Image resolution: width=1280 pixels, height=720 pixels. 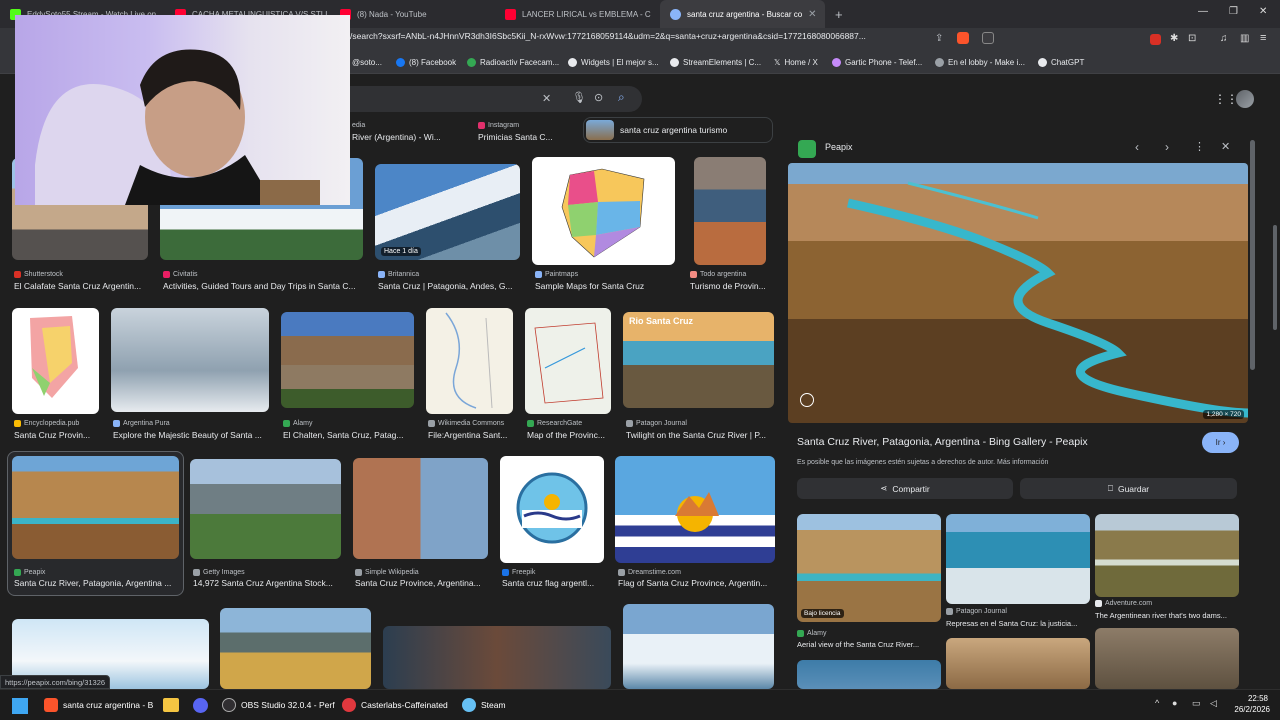 What do you see at coordinates (1245, 99) in the screenshot?
I see `avatar` at bounding box center [1245, 99].